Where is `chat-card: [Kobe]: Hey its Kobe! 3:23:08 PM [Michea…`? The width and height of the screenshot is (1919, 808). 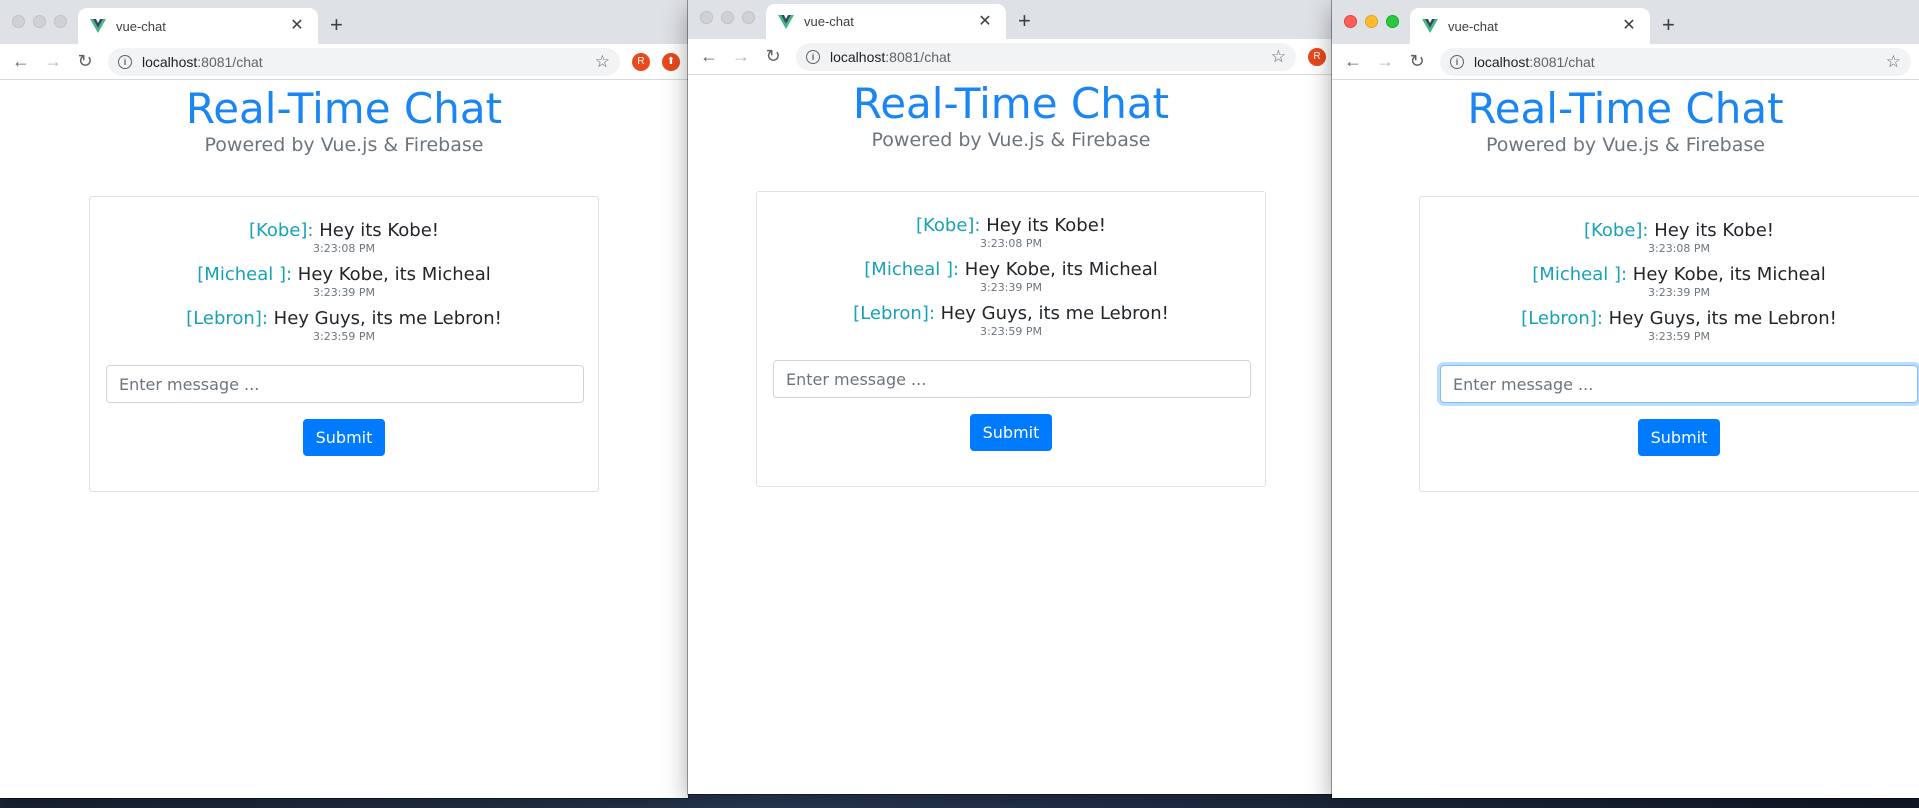
chat-card: [Kobe]: Hey its Kobe! 3:23:08 PM [Michea… is located at coordinates (344, 344).